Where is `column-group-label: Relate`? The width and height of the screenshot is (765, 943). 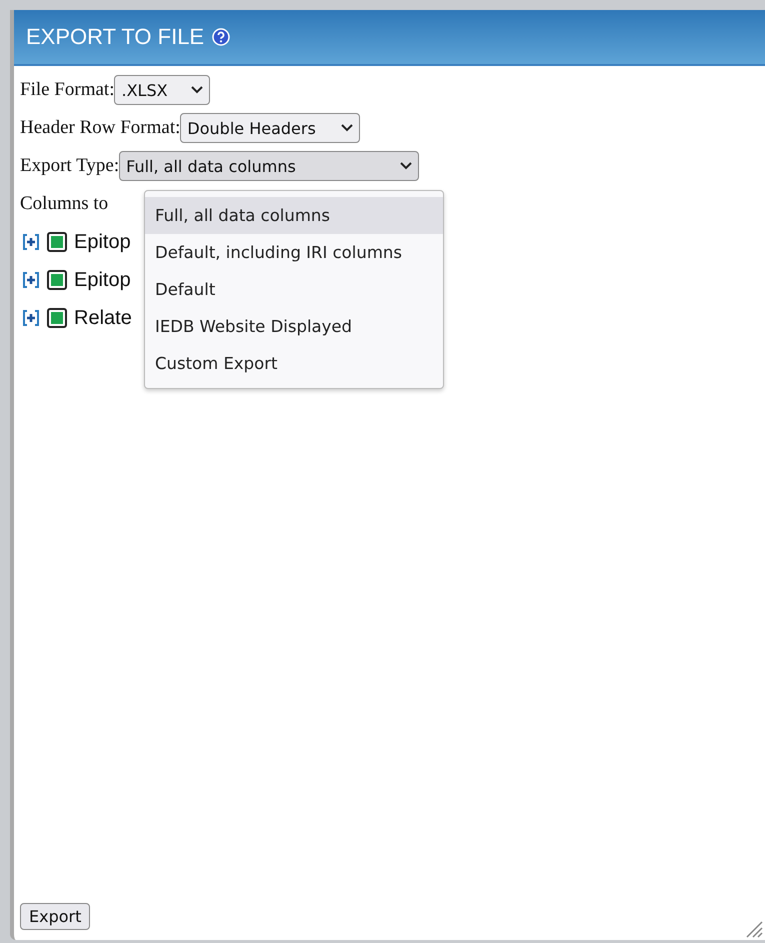
column-group-label: Relate is located at coordinates (103, 318).